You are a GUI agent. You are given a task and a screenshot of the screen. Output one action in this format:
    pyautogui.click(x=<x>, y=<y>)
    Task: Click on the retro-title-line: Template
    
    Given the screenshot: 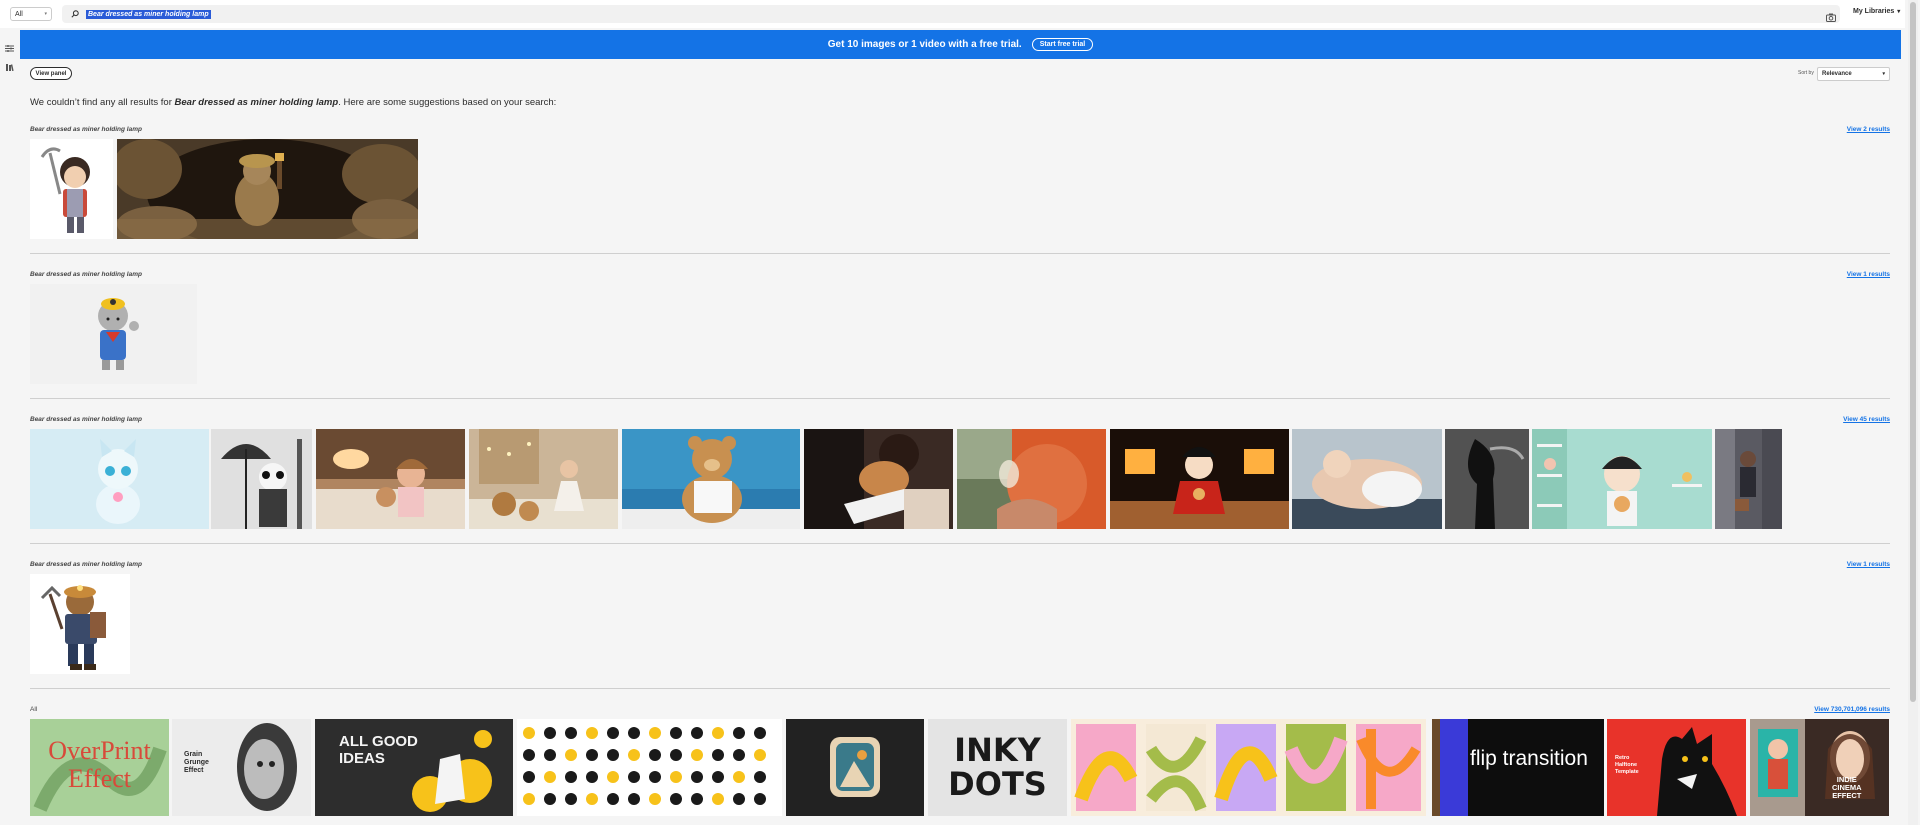 What is the action you would take?
    pyautogui.click(x=1627, y=772)
    